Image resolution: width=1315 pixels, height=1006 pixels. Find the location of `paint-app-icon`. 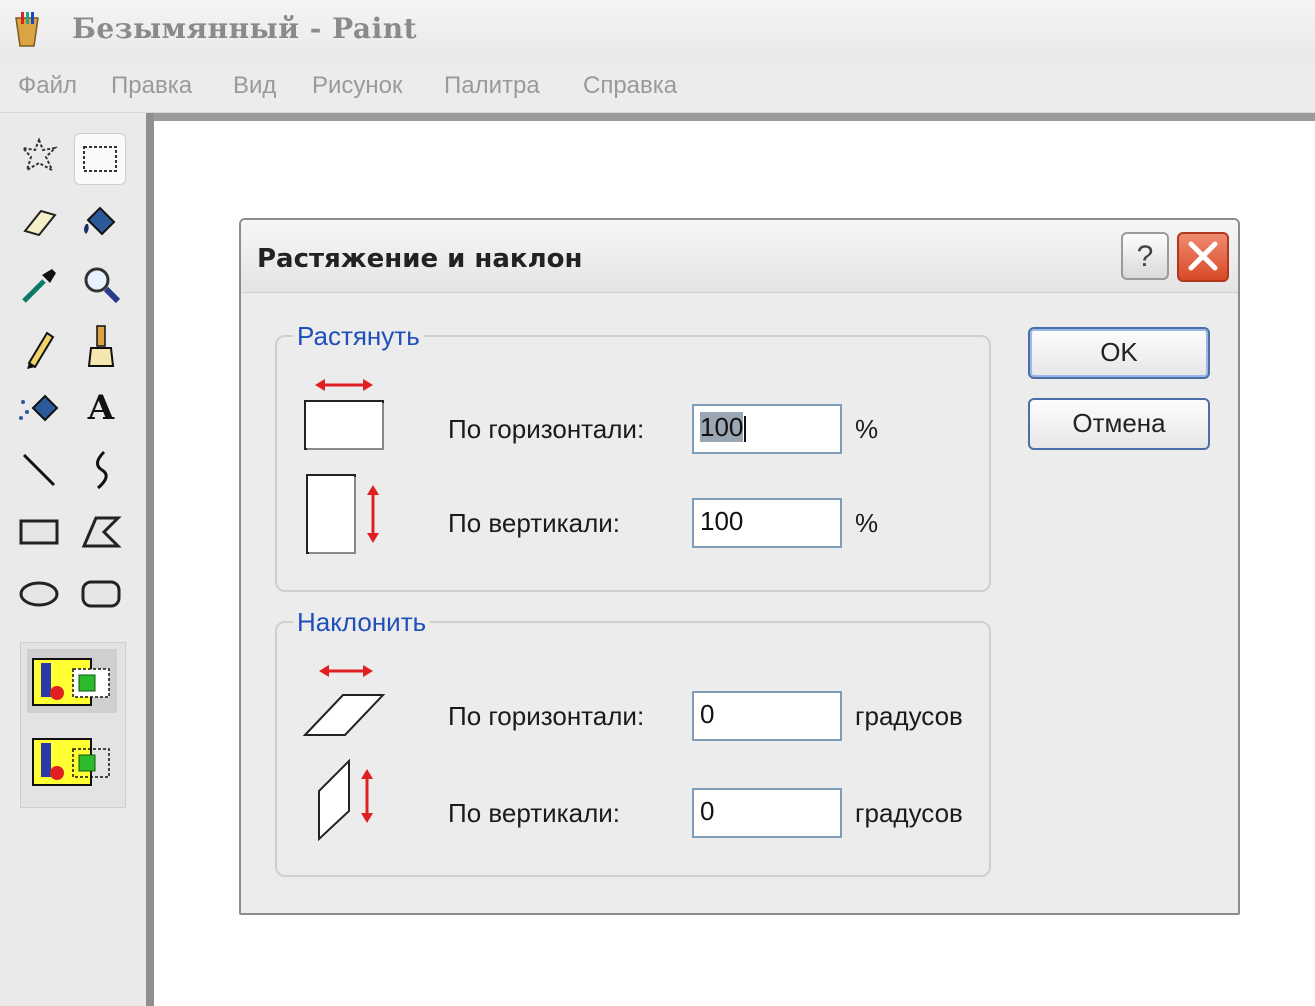

paint-app-icon is located at coordinates (27, 30).